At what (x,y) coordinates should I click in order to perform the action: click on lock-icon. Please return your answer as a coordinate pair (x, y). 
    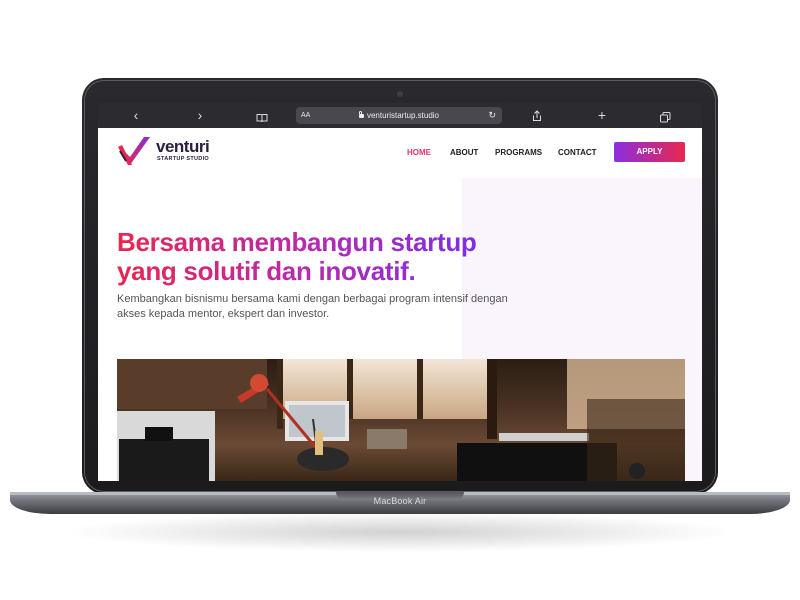
    Looking at the image, I should click on (361, 114).